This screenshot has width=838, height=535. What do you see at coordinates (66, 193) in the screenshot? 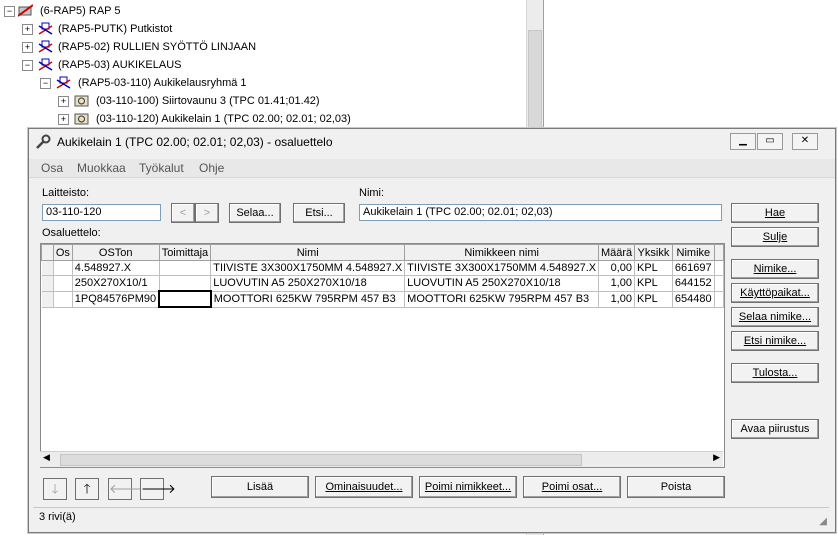
I see `laitteisto-label: Laitteisto:` at bounding box center [66, 193].